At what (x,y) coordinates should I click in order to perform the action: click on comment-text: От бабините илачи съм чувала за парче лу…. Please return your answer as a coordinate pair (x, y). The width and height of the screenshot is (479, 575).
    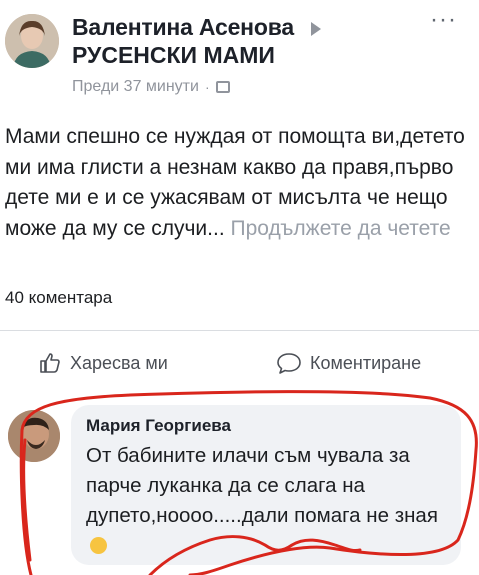
    Looking at the image, I should click on (262, 485).